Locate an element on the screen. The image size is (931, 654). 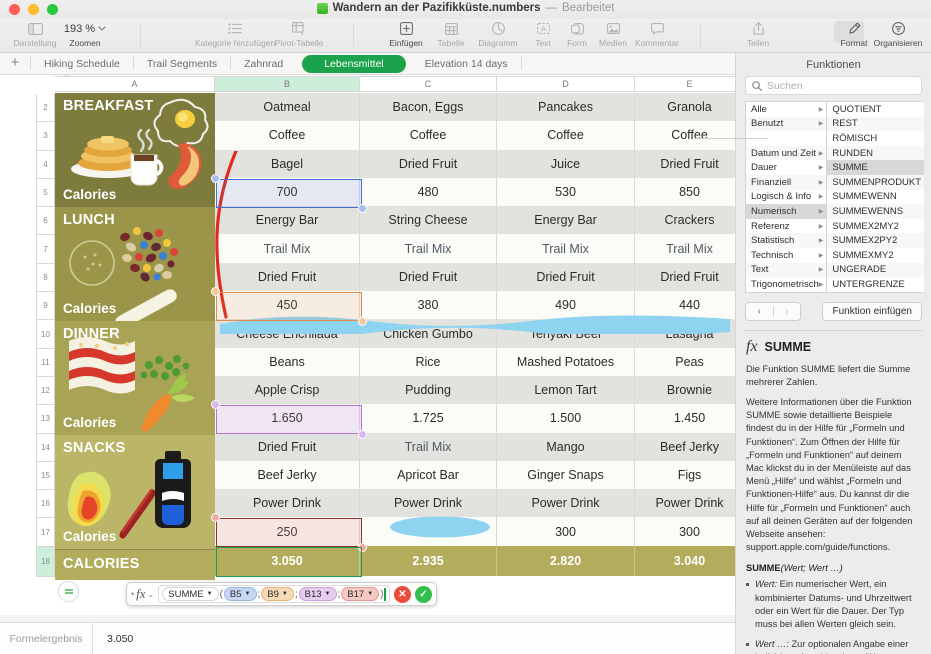
cell-d5: 530 is located at coordinates (566, 192).